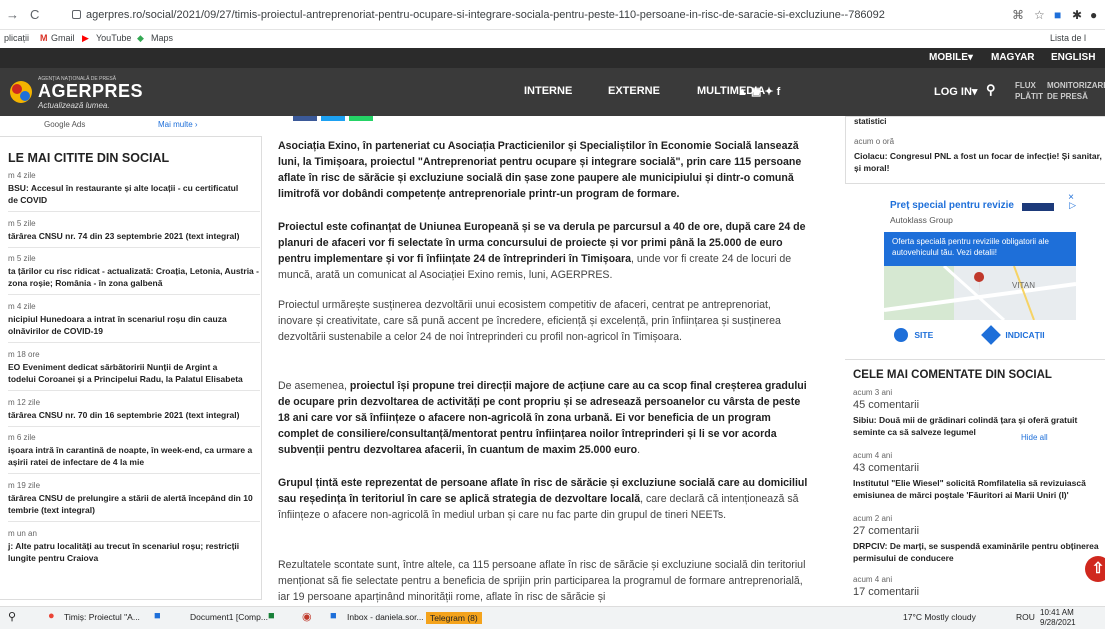 The width and height of the screenshot is (1105, 629). Describe the element at coordinates (901, 335) in the screenshot. I see `site-icon` at that location.